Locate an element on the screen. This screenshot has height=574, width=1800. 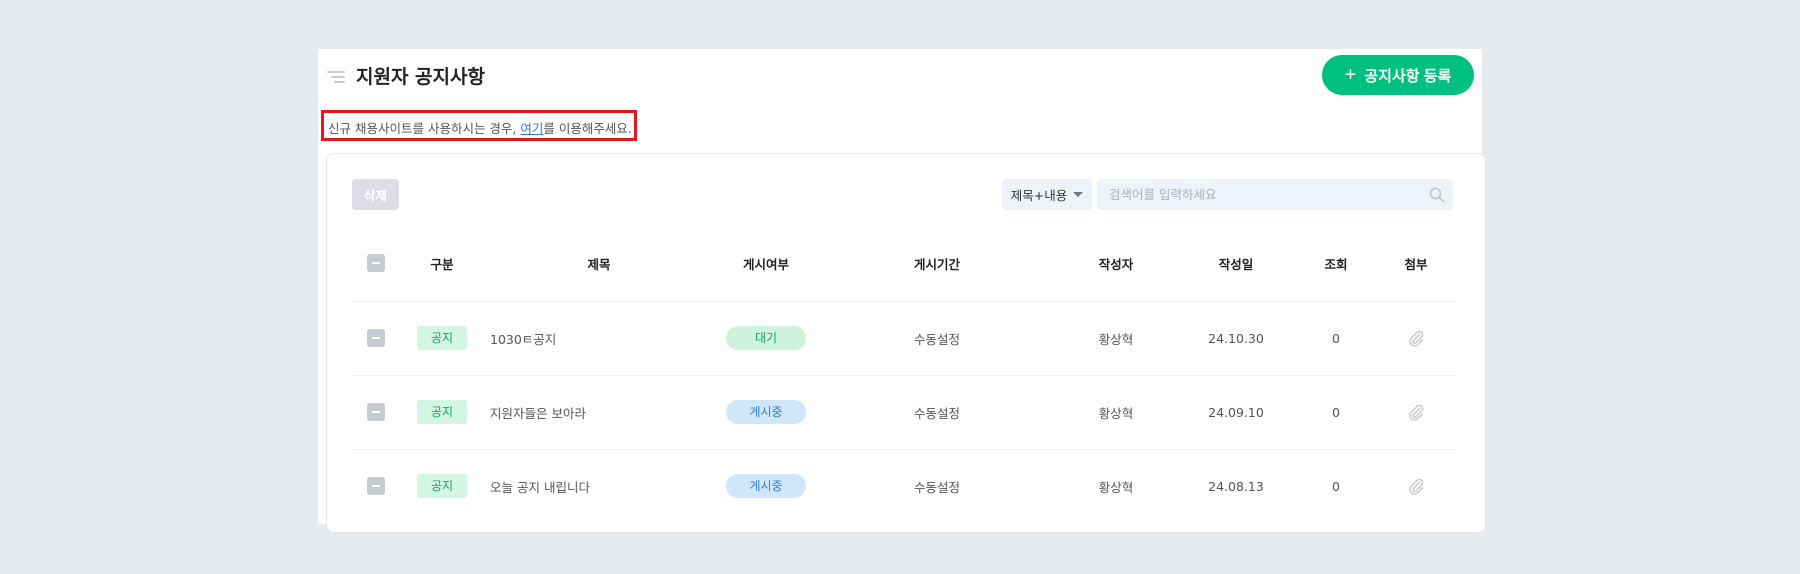
plus-icon: + is located at coordinates (1350, 74).